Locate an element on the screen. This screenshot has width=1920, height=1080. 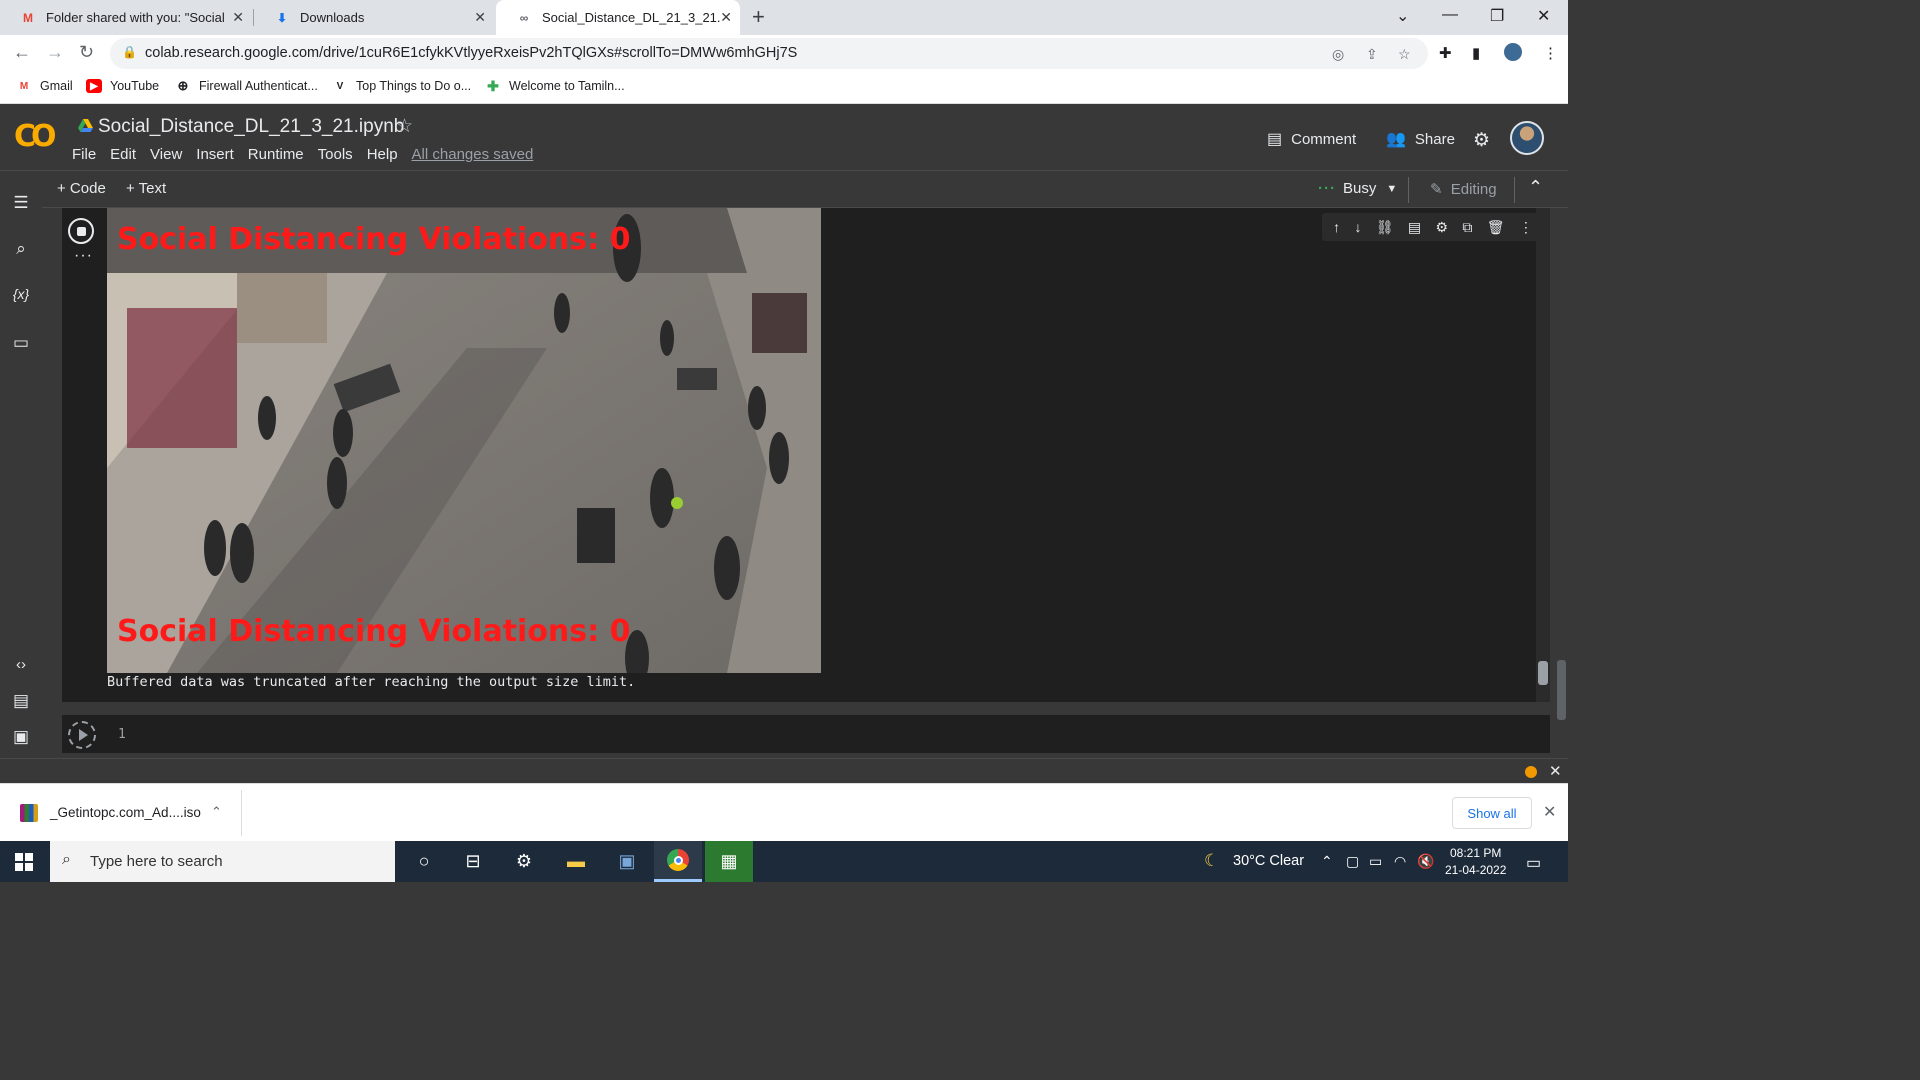
weather-moon-icon: ☾ is located at coordinates (1211, 861).